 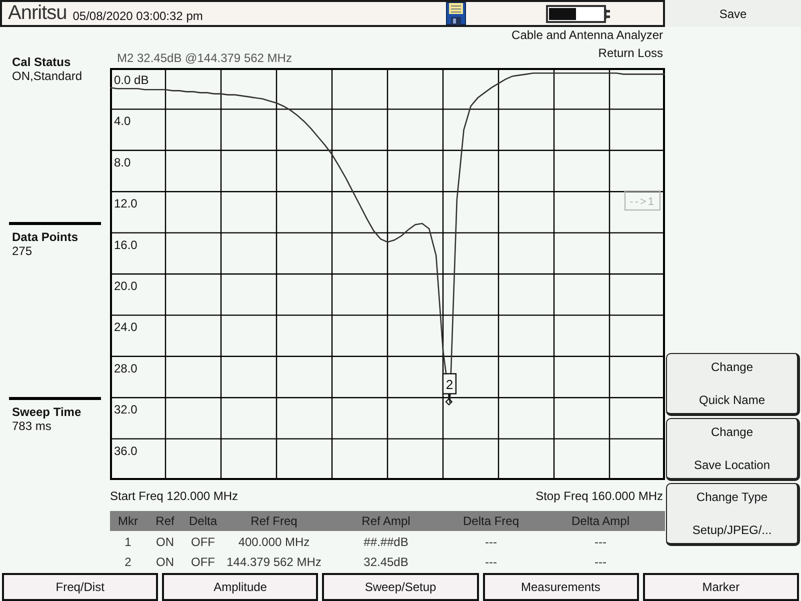 What do you see at coordinates (37, 13) in the screenshot?
I see `brand-logo: Anritsu` at bounding box center [37, 13].